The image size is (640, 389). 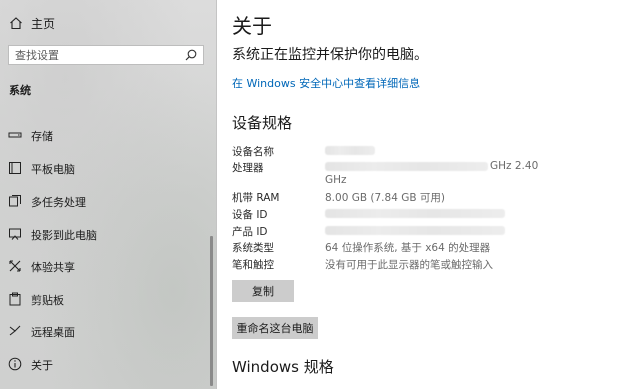 I want to click on sidebar-item-shared-experiences: 体验共享, so click(x=107, y=266).